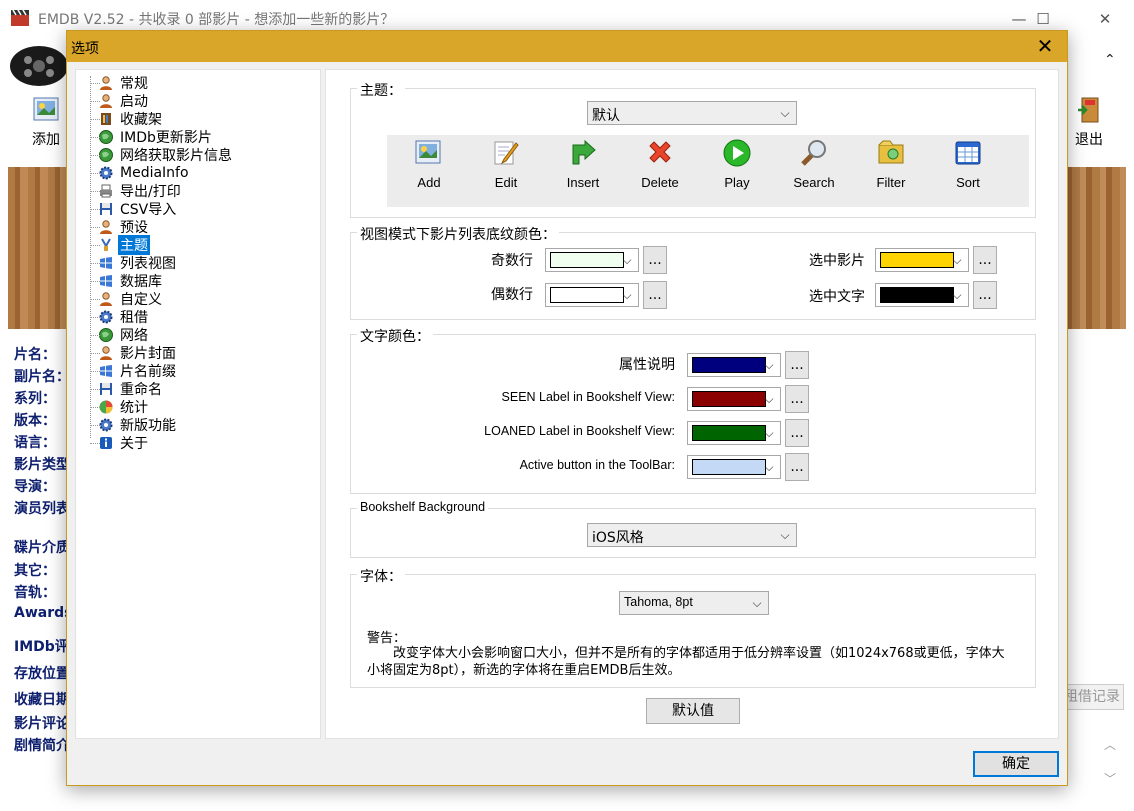  I want to click on tree-item: 网络获取影片信息, so click(160, 155).